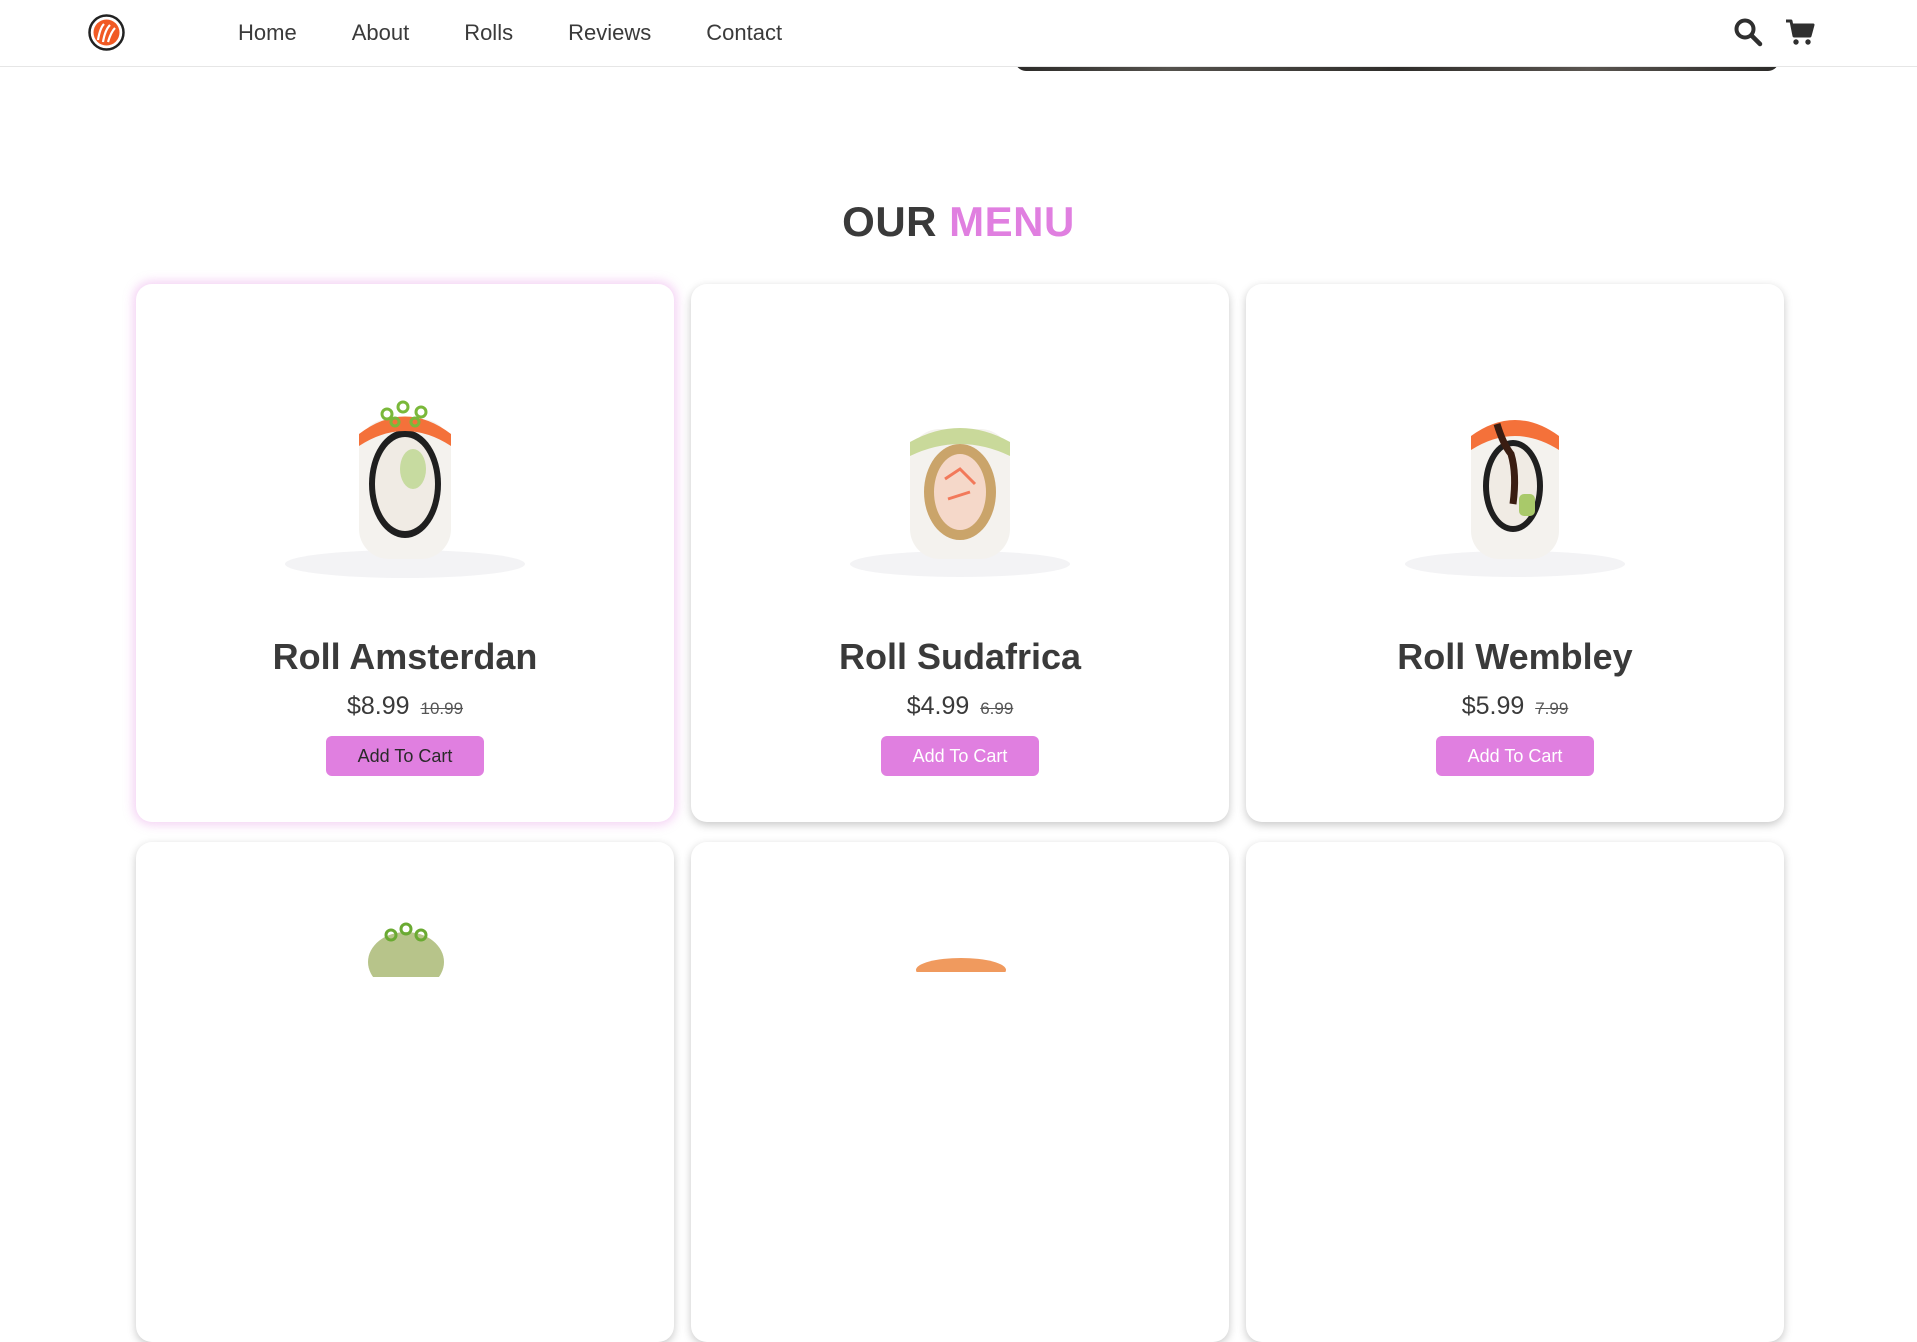 Image resolution: width=1917 pixels, height=1342 pixels. What do you see at coordinates (267, 33) in the screenshot?
I see `nav-link-home: Home` at bounding box center [267, 33].